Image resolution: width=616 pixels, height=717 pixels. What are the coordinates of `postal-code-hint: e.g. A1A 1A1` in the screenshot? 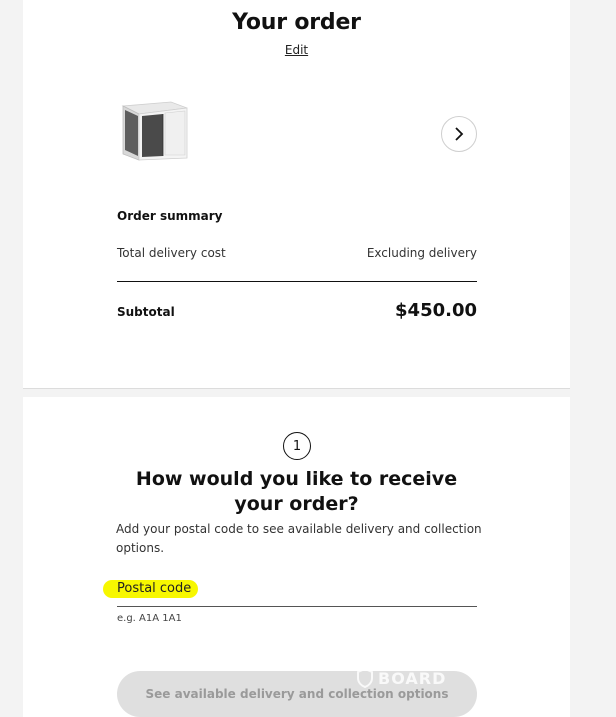 It's located at (149, 618).